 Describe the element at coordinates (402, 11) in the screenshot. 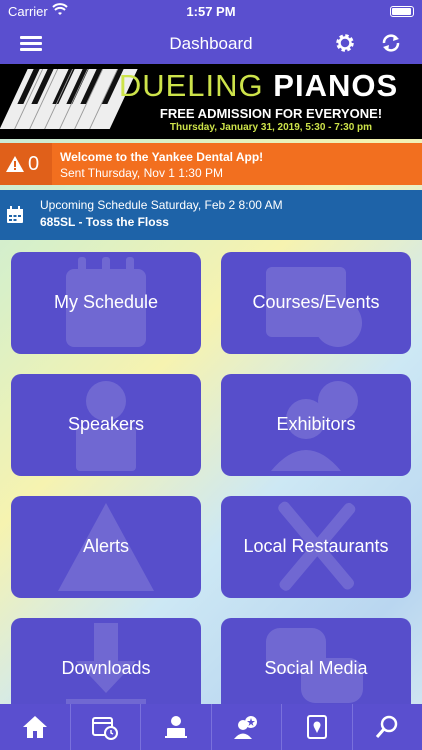

I see `battery-icon` at that location.